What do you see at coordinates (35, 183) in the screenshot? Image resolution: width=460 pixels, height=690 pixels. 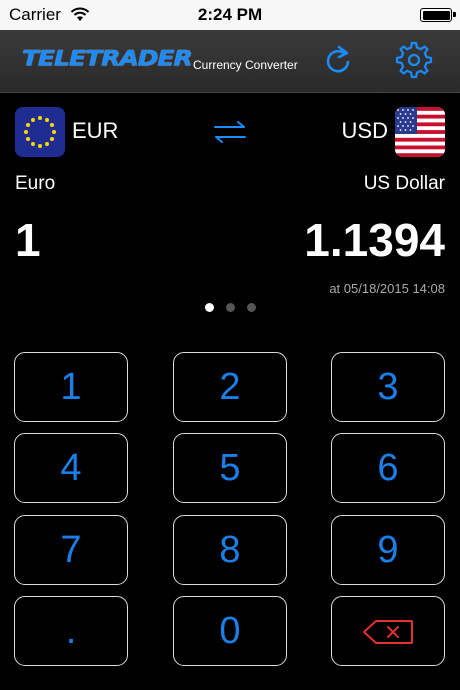 I see `from-currency-name: Euro` at bounding box center [35, 183].